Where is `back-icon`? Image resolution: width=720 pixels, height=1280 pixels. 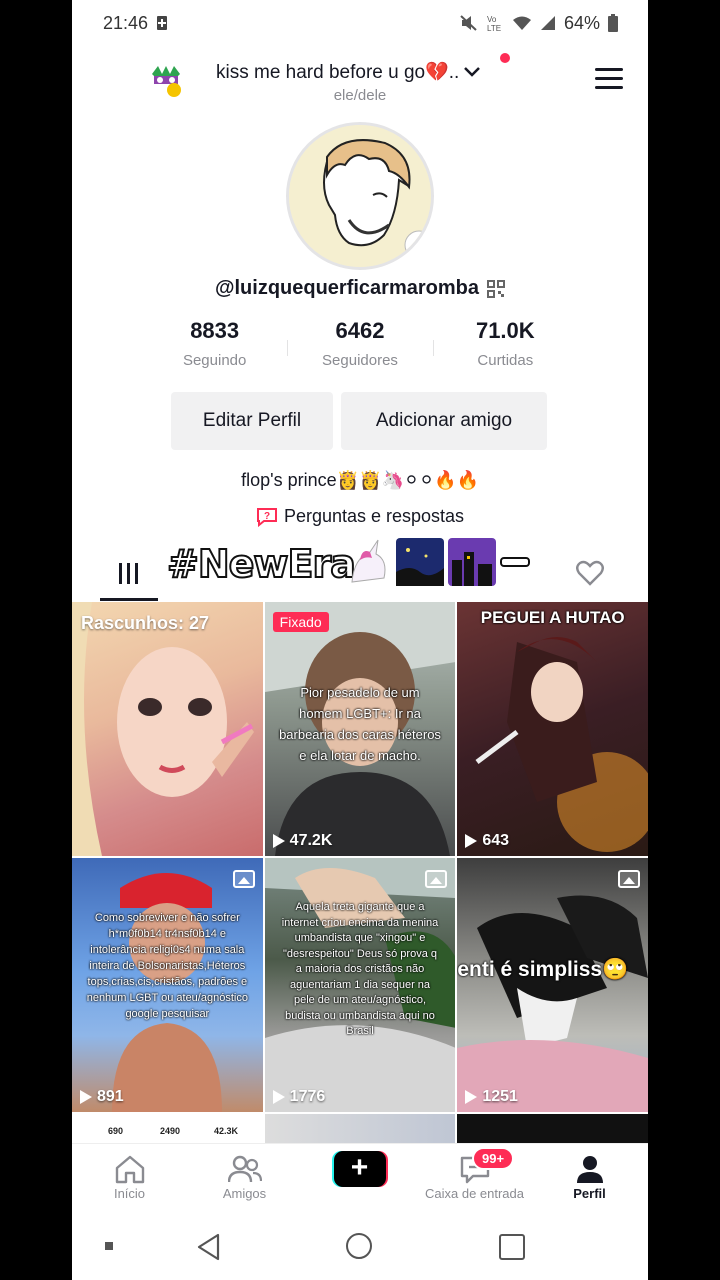 back-icon is located at coordinates (209, 1247).